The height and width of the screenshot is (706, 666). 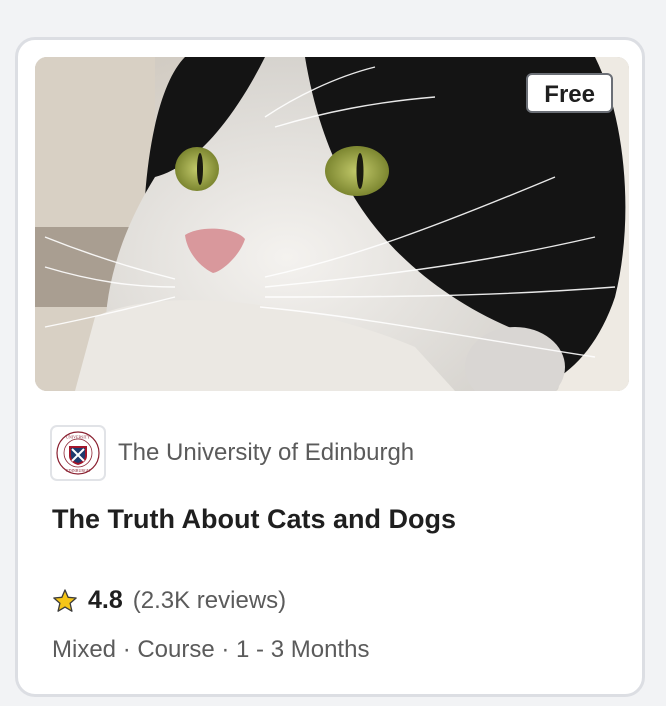 What do you see at coordinates (78, 470) in the screenshot?
I see `crest-text-bottom: EDINBURGH` at bounding box center [78, 470].